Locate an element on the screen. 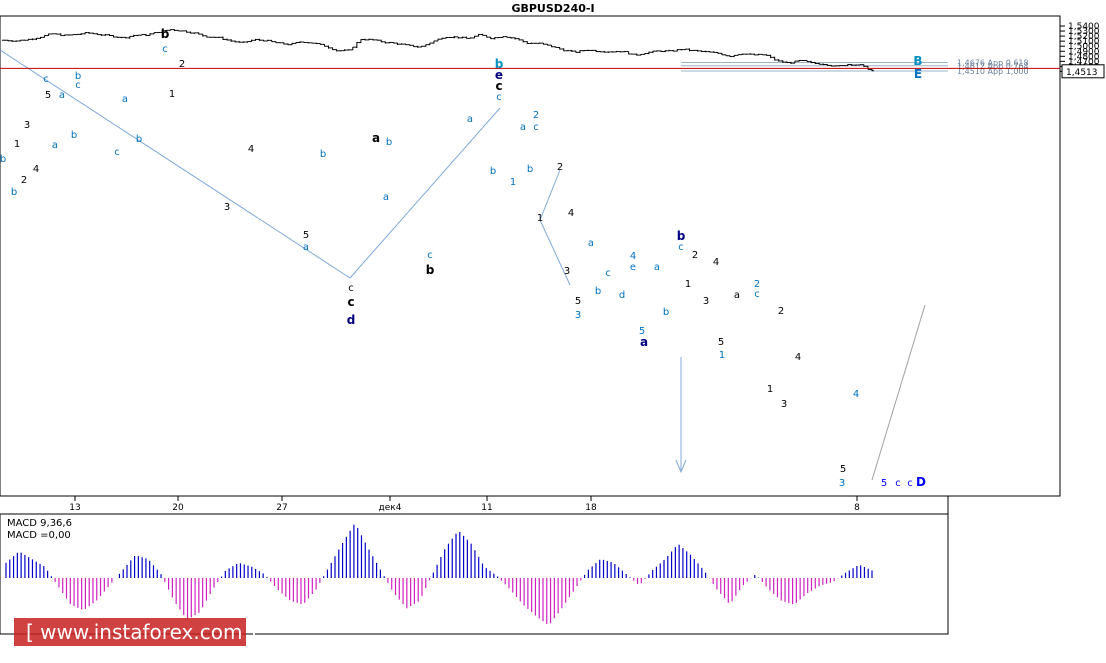  x-tick-label: 18 is located at coordinates (591, 508).